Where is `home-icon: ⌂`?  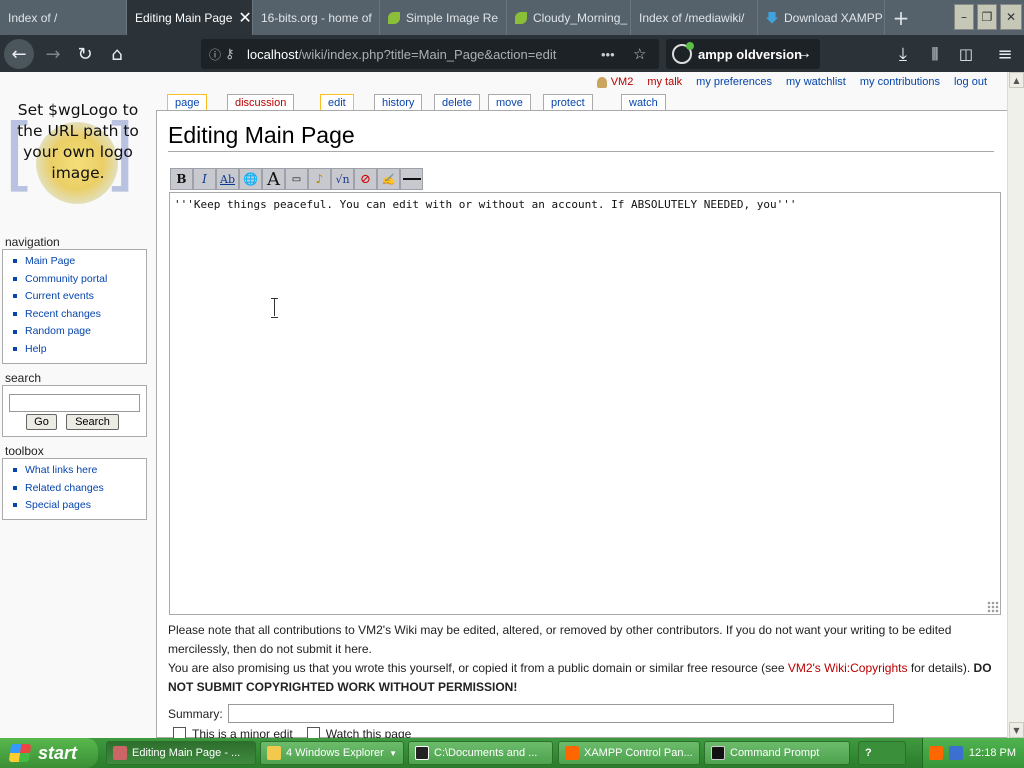 home-icon: ⌂ is located at coordinates (117, 54).